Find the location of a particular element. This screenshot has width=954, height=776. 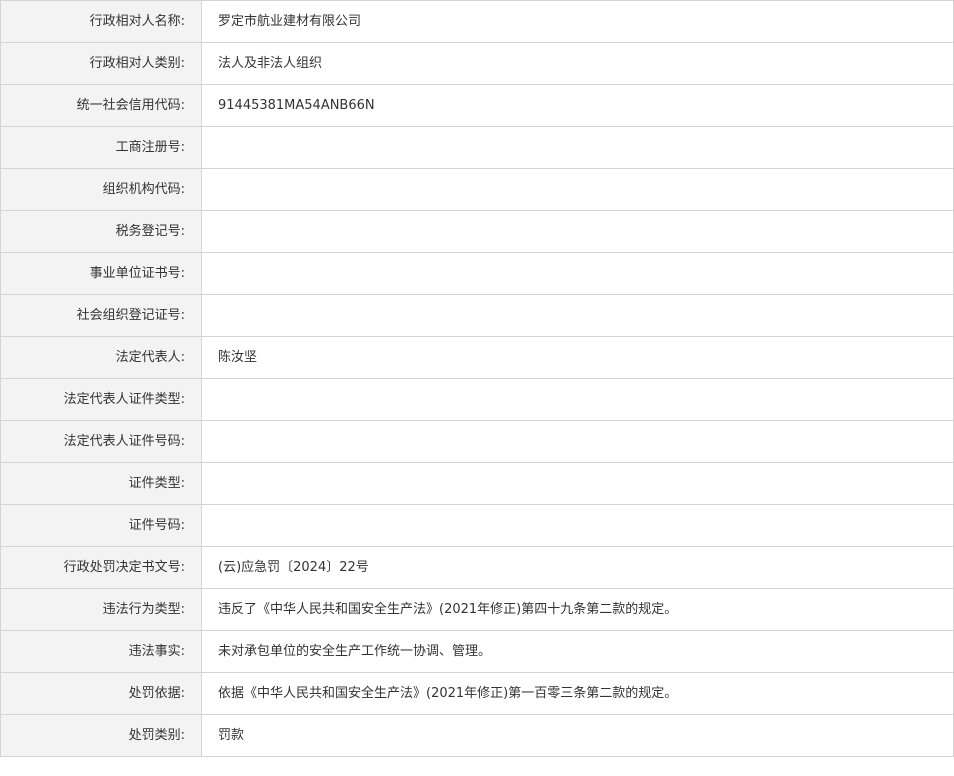

table-row: 处罚类别: 罚款 is located at coordinates (477, 735).